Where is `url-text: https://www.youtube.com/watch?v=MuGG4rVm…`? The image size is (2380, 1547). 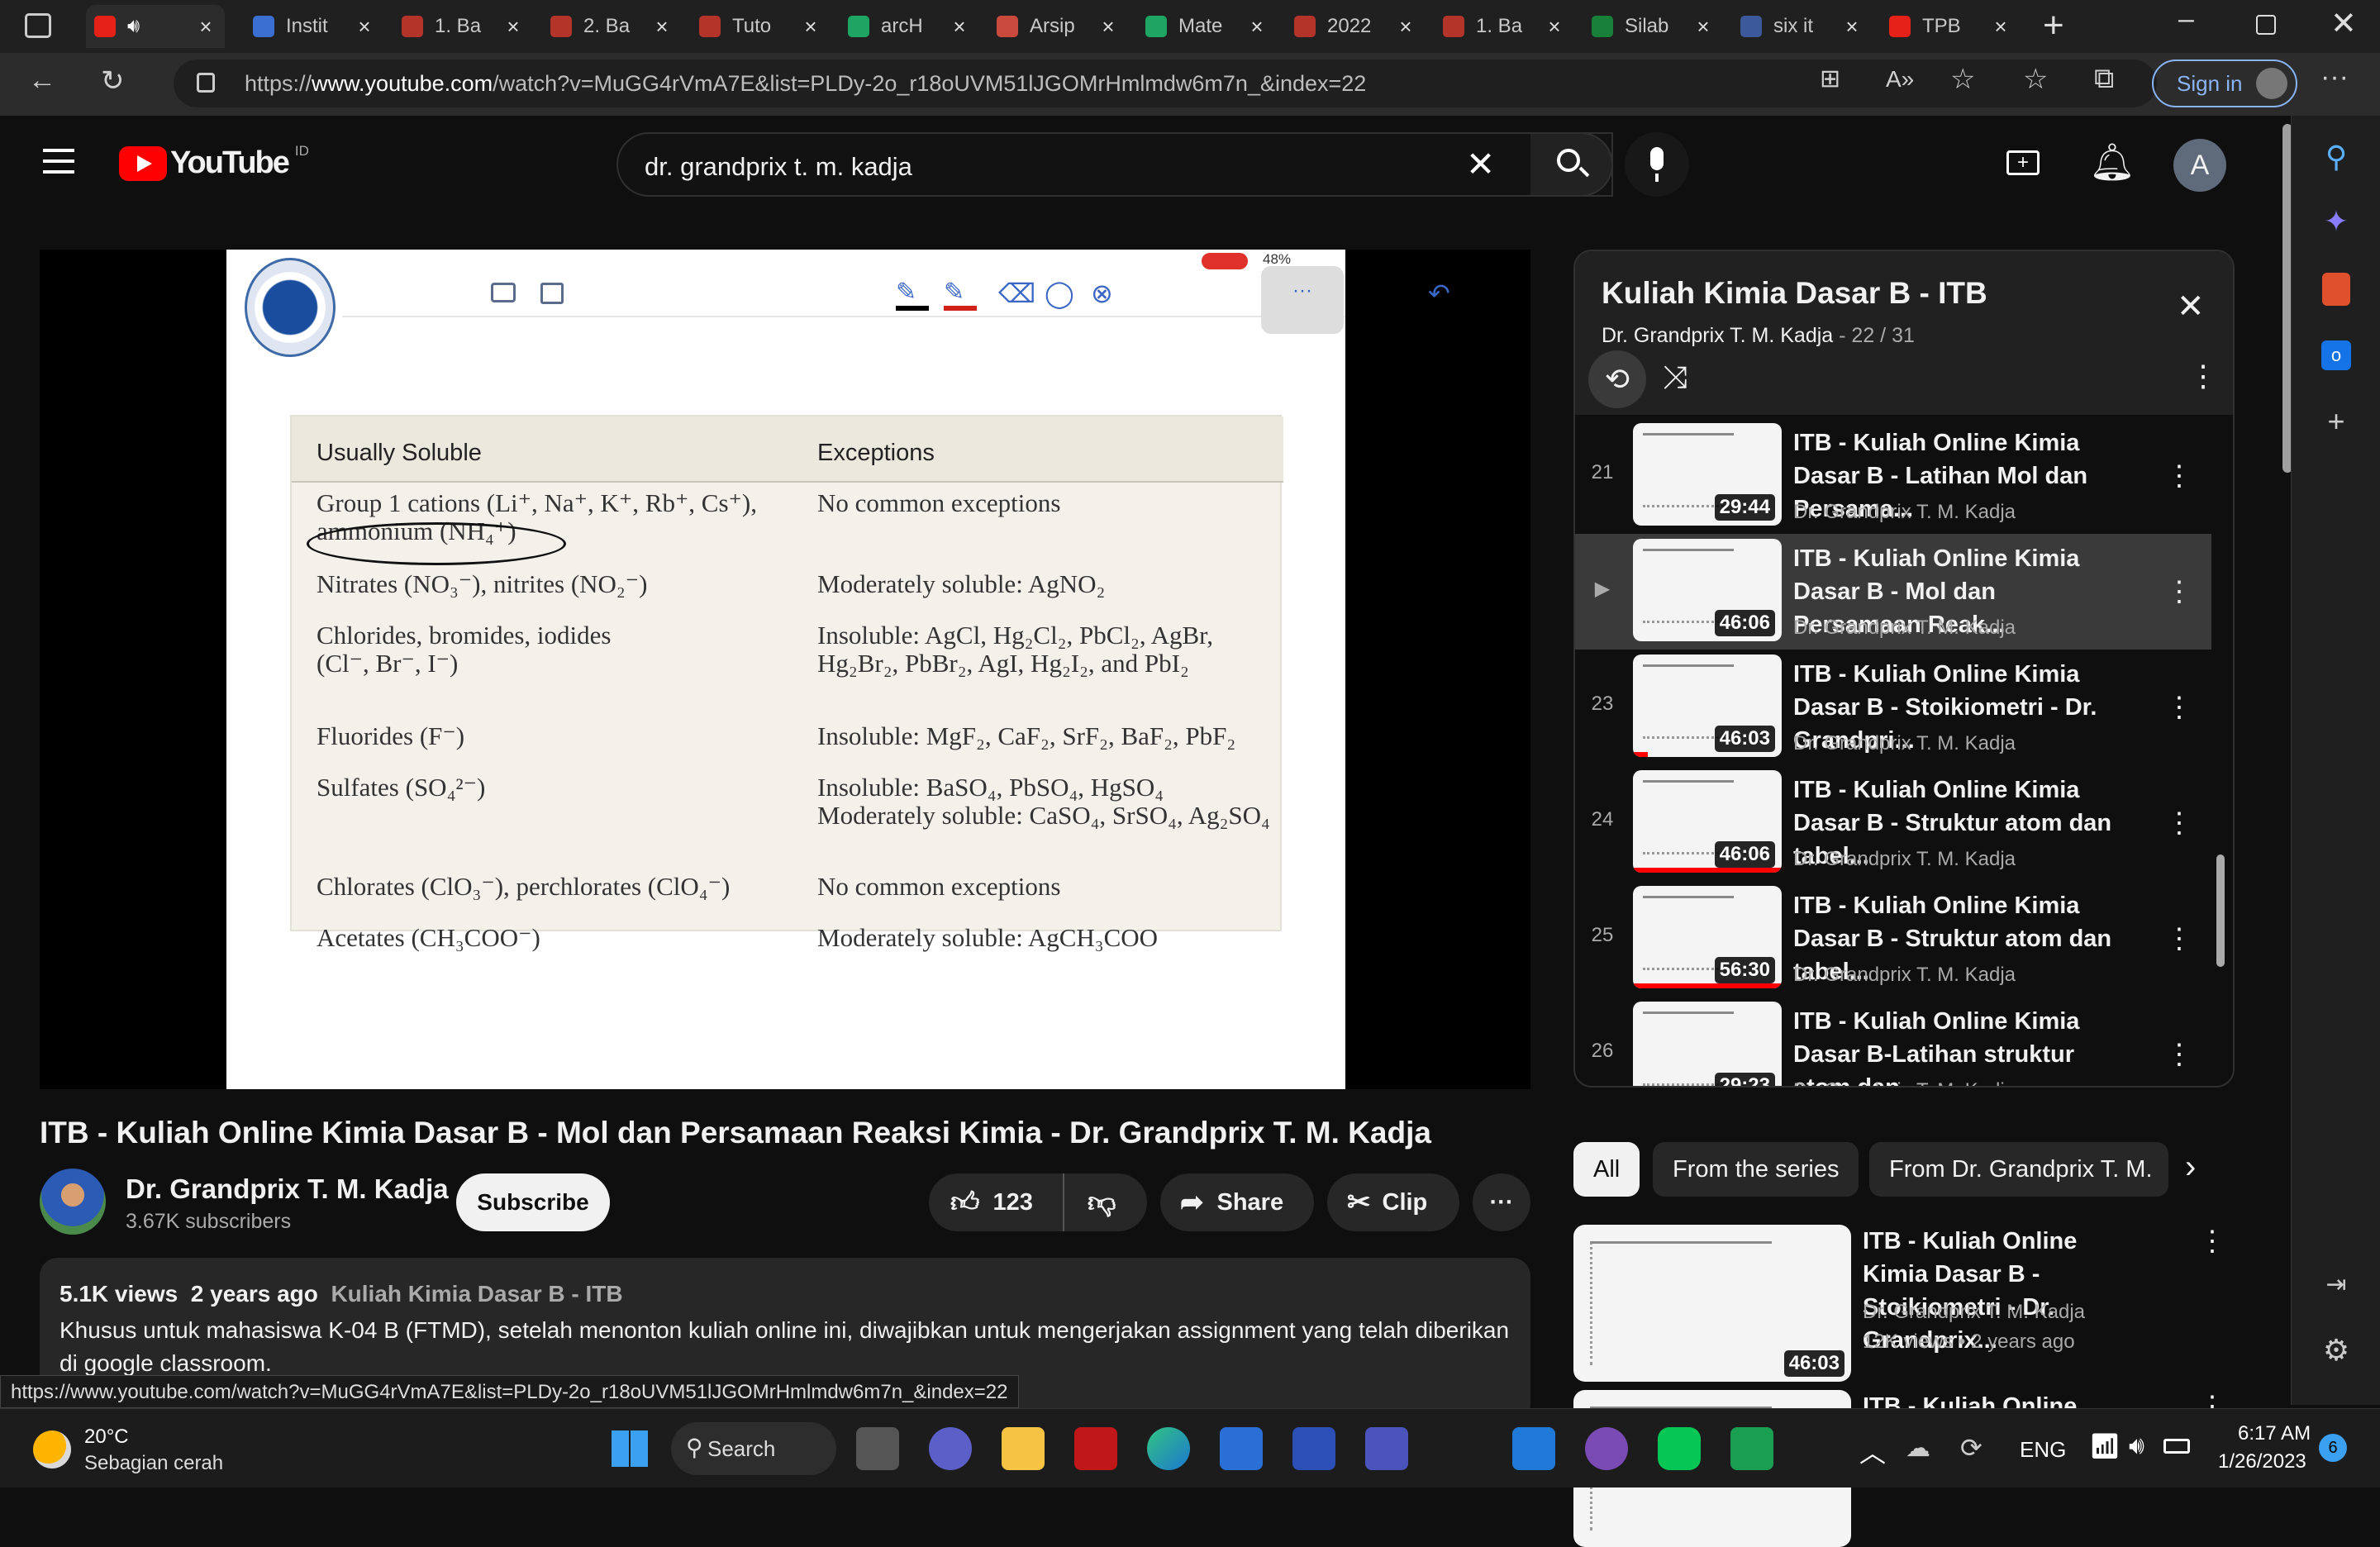
url-text: https://www.youtube.com/watch?v=MuGG4rVm… is located at coordinates (805, 84).